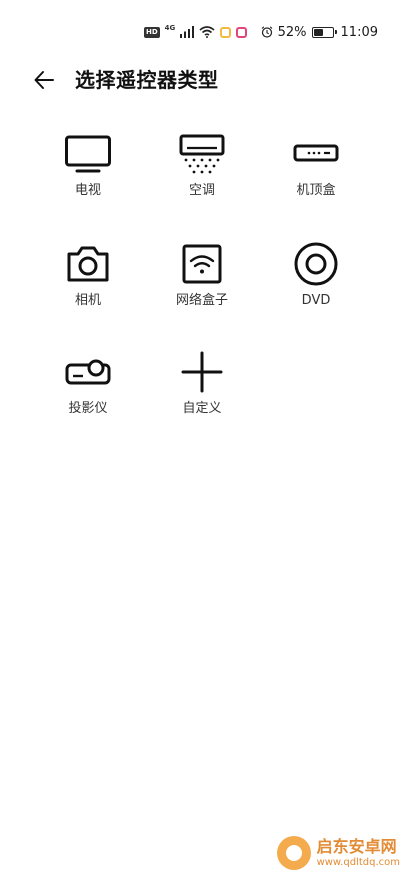 The height and width of the screenshot is (874, 408). I want to click on tv-icon, so click(88, 154).